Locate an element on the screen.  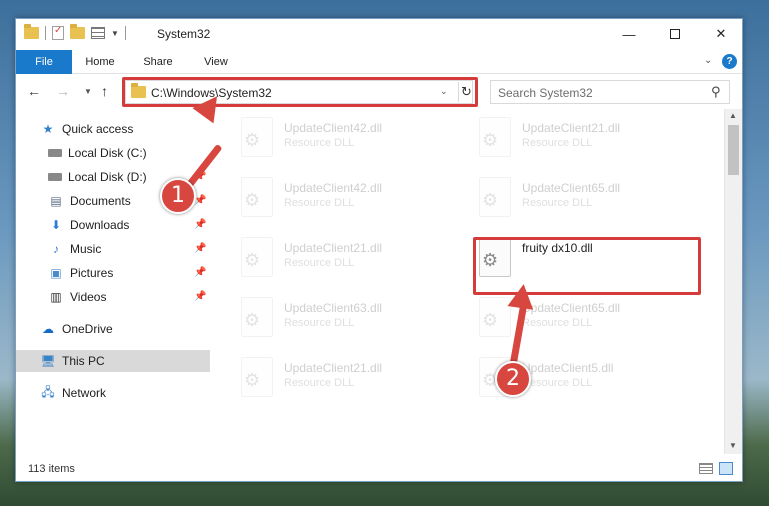
maximize-button is located at coordinates (675, 34).